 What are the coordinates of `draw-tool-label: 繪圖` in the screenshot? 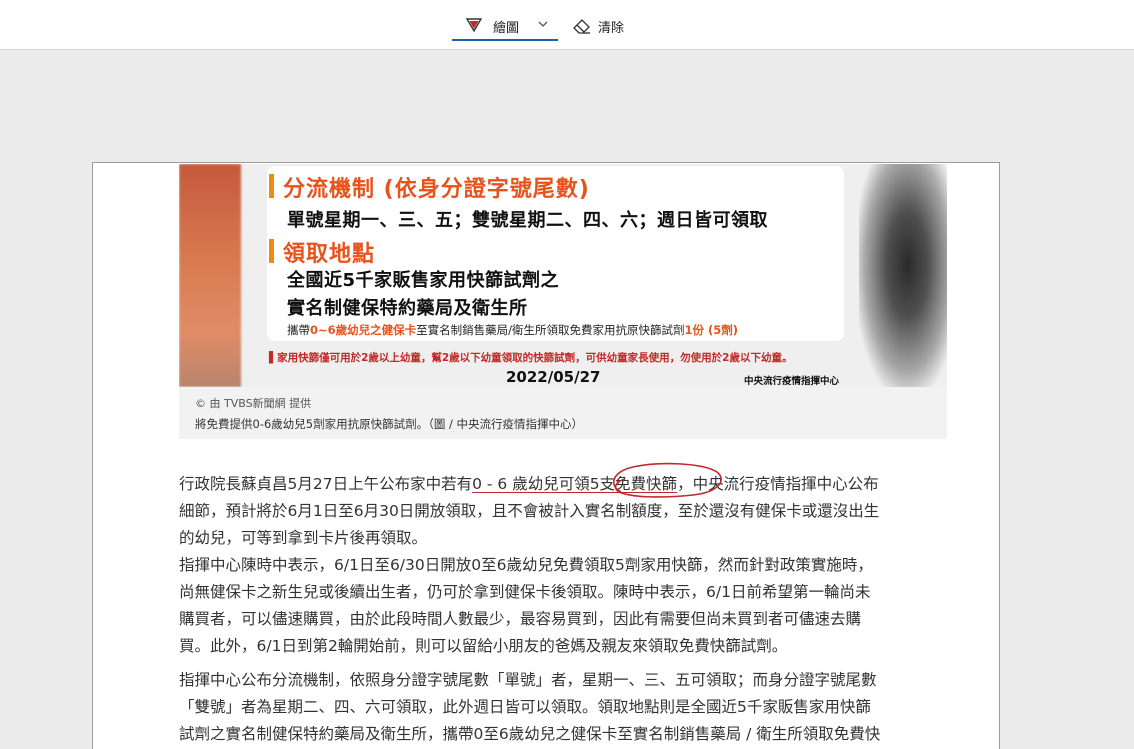 It's located at (506, 28).